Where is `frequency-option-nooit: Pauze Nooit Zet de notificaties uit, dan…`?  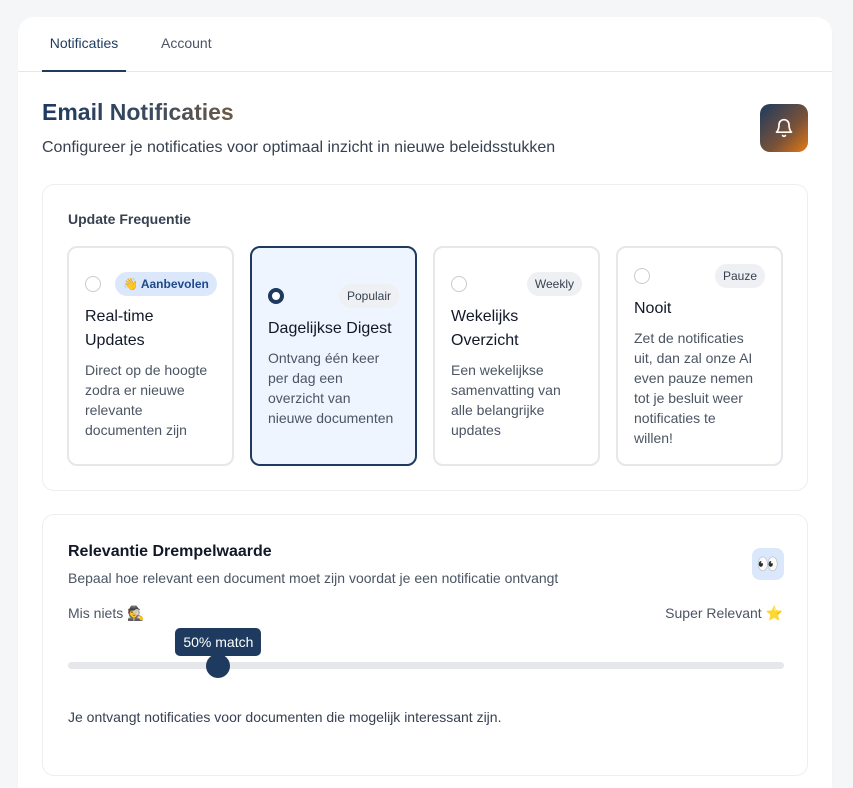 frequency-option-nooit: Pauze Nooit Zet de notificaties uit, dan… is located at coordinates (699, 356).